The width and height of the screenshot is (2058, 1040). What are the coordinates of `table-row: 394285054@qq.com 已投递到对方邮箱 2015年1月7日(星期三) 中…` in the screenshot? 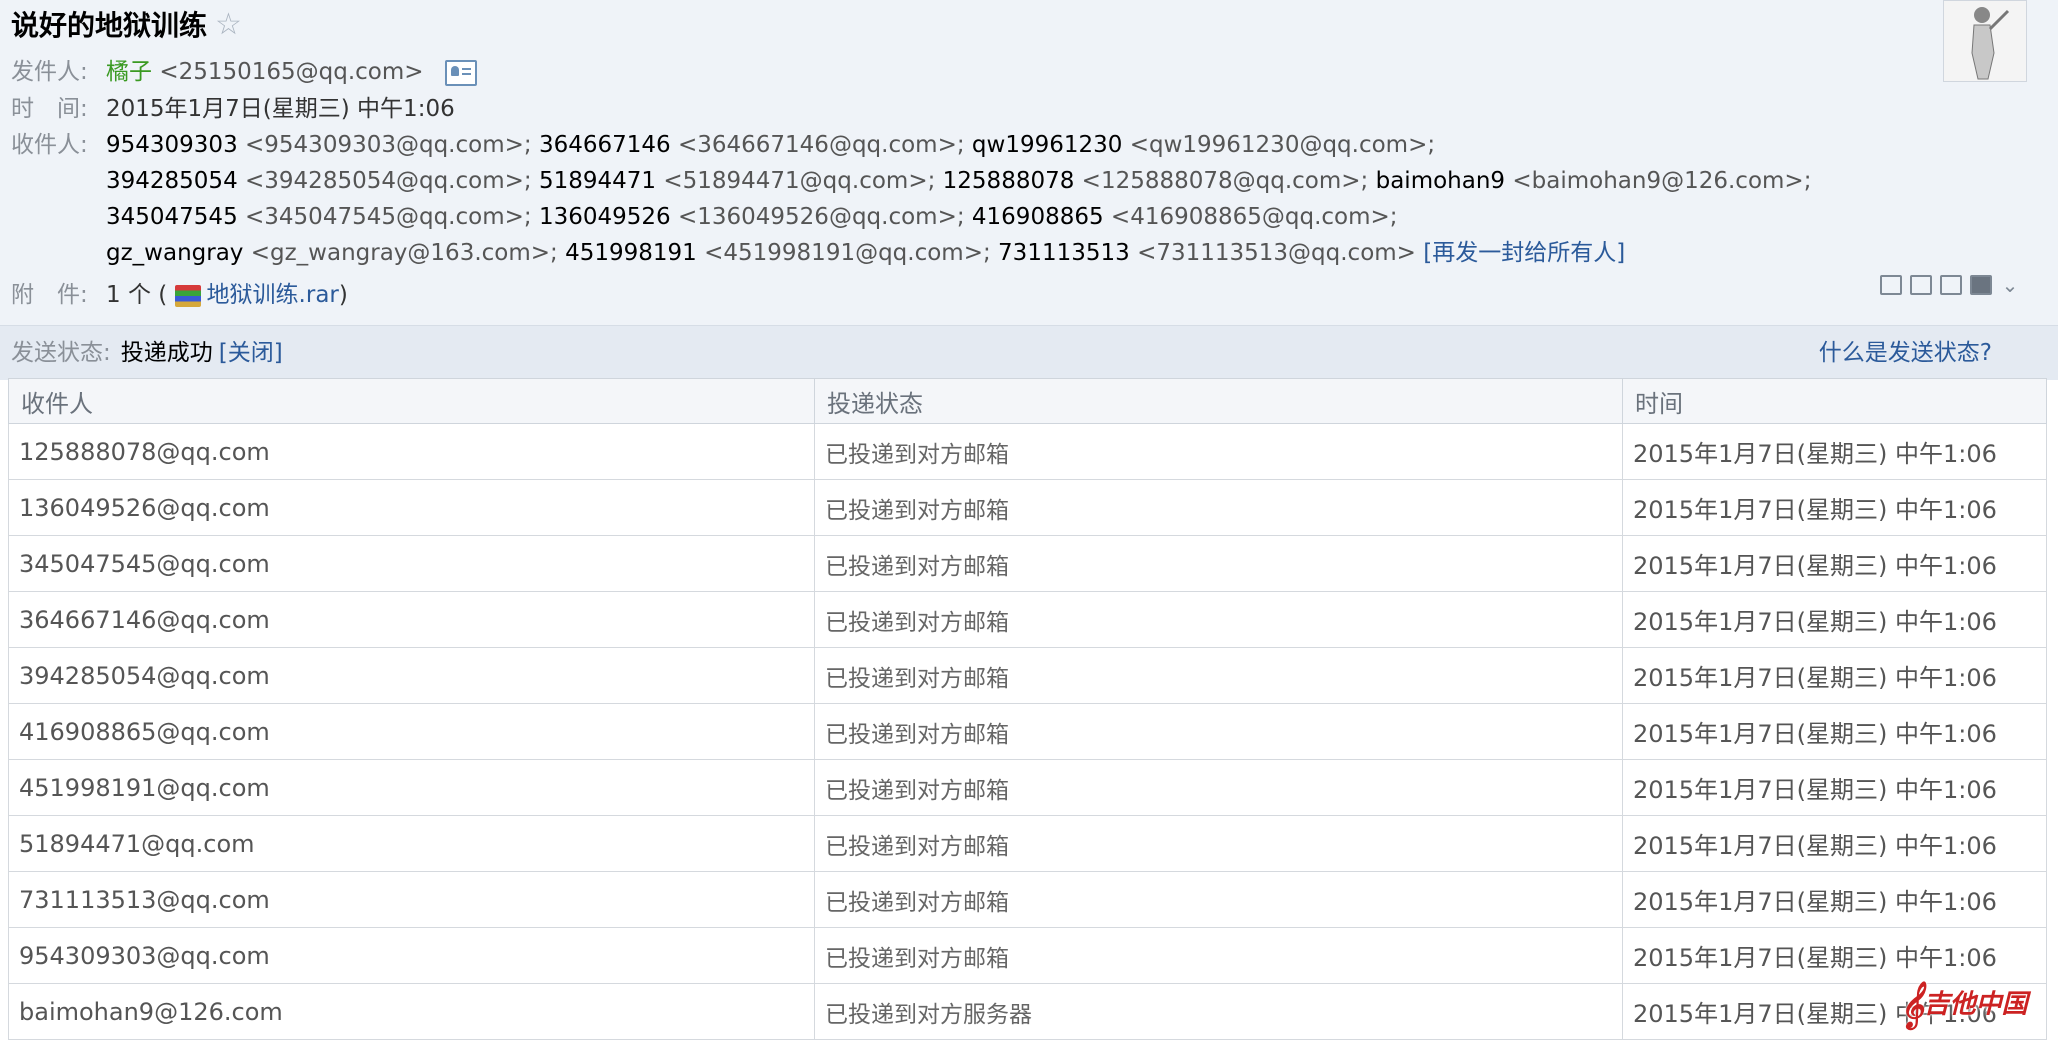 It's located at (1027, 675).